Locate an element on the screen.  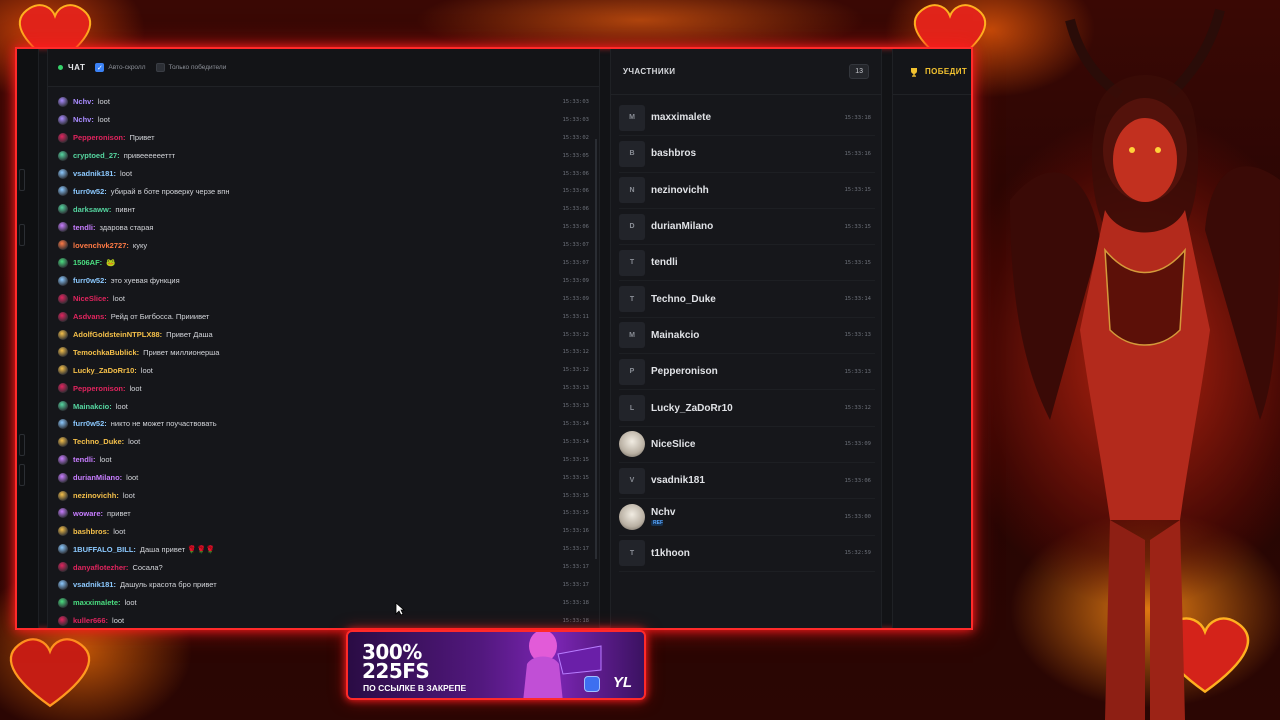
chat-username: AdolfGoldsteinNTPLX88: is located at coordinates (117, 334).